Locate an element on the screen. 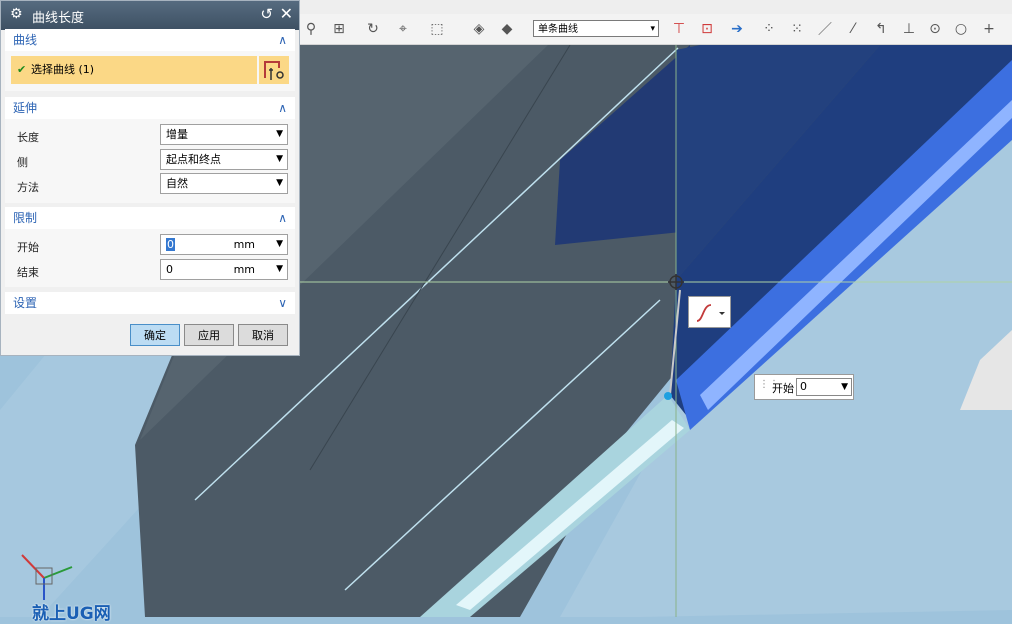 This screenshot has width=1012, height=624. section-curve-header: 曲线 ∧ is located at coordinates (150, 40).